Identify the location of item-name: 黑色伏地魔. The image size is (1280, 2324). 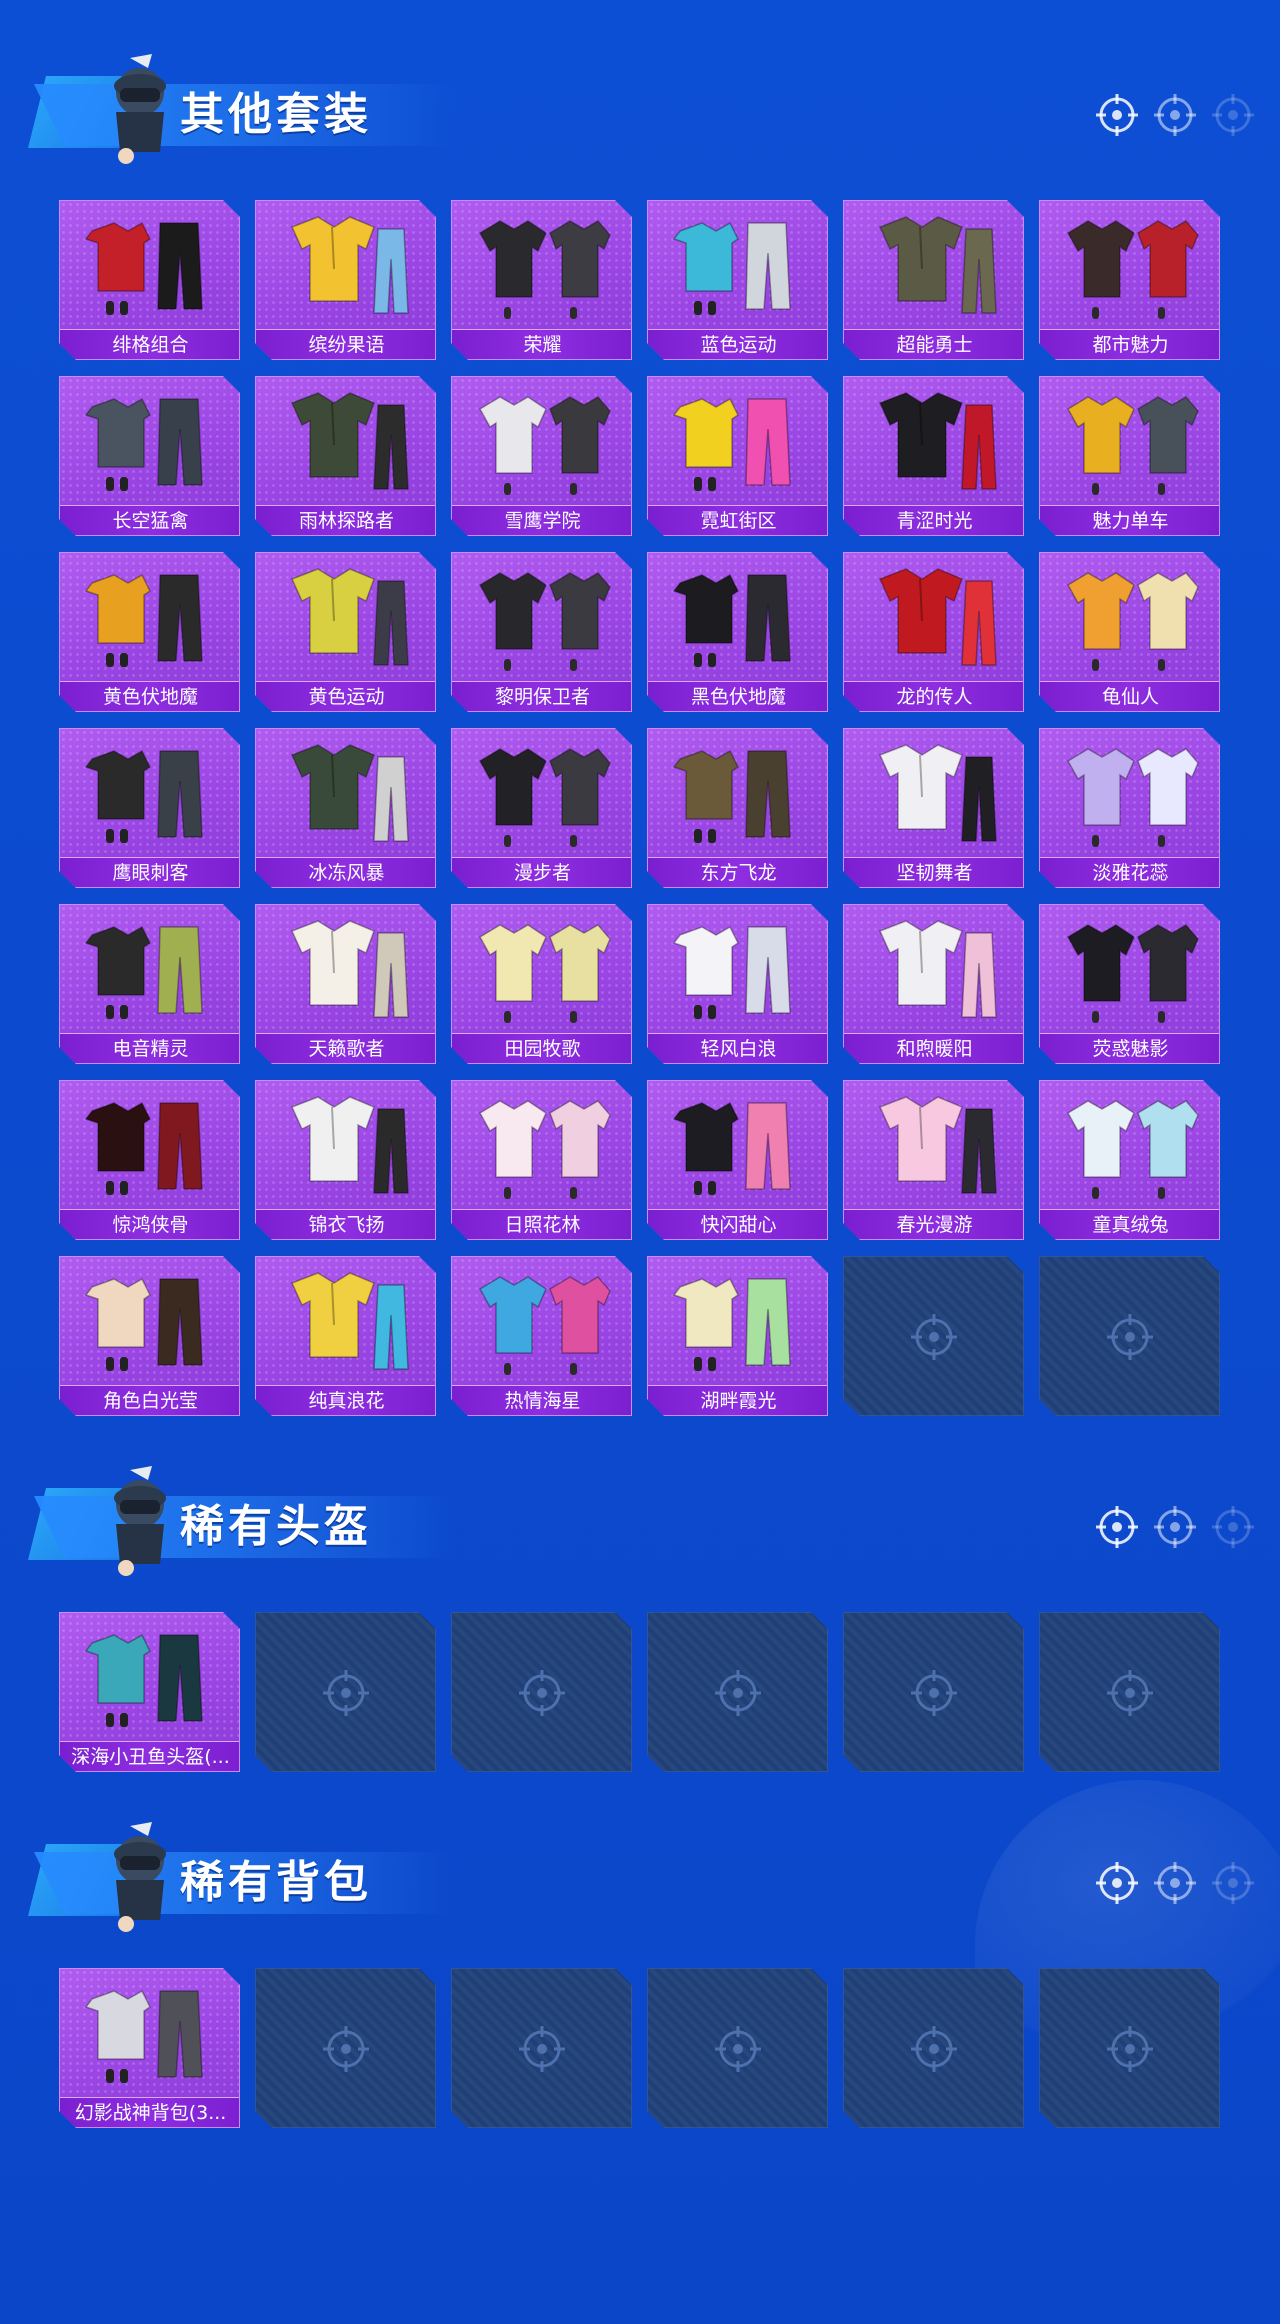
(737, 696).